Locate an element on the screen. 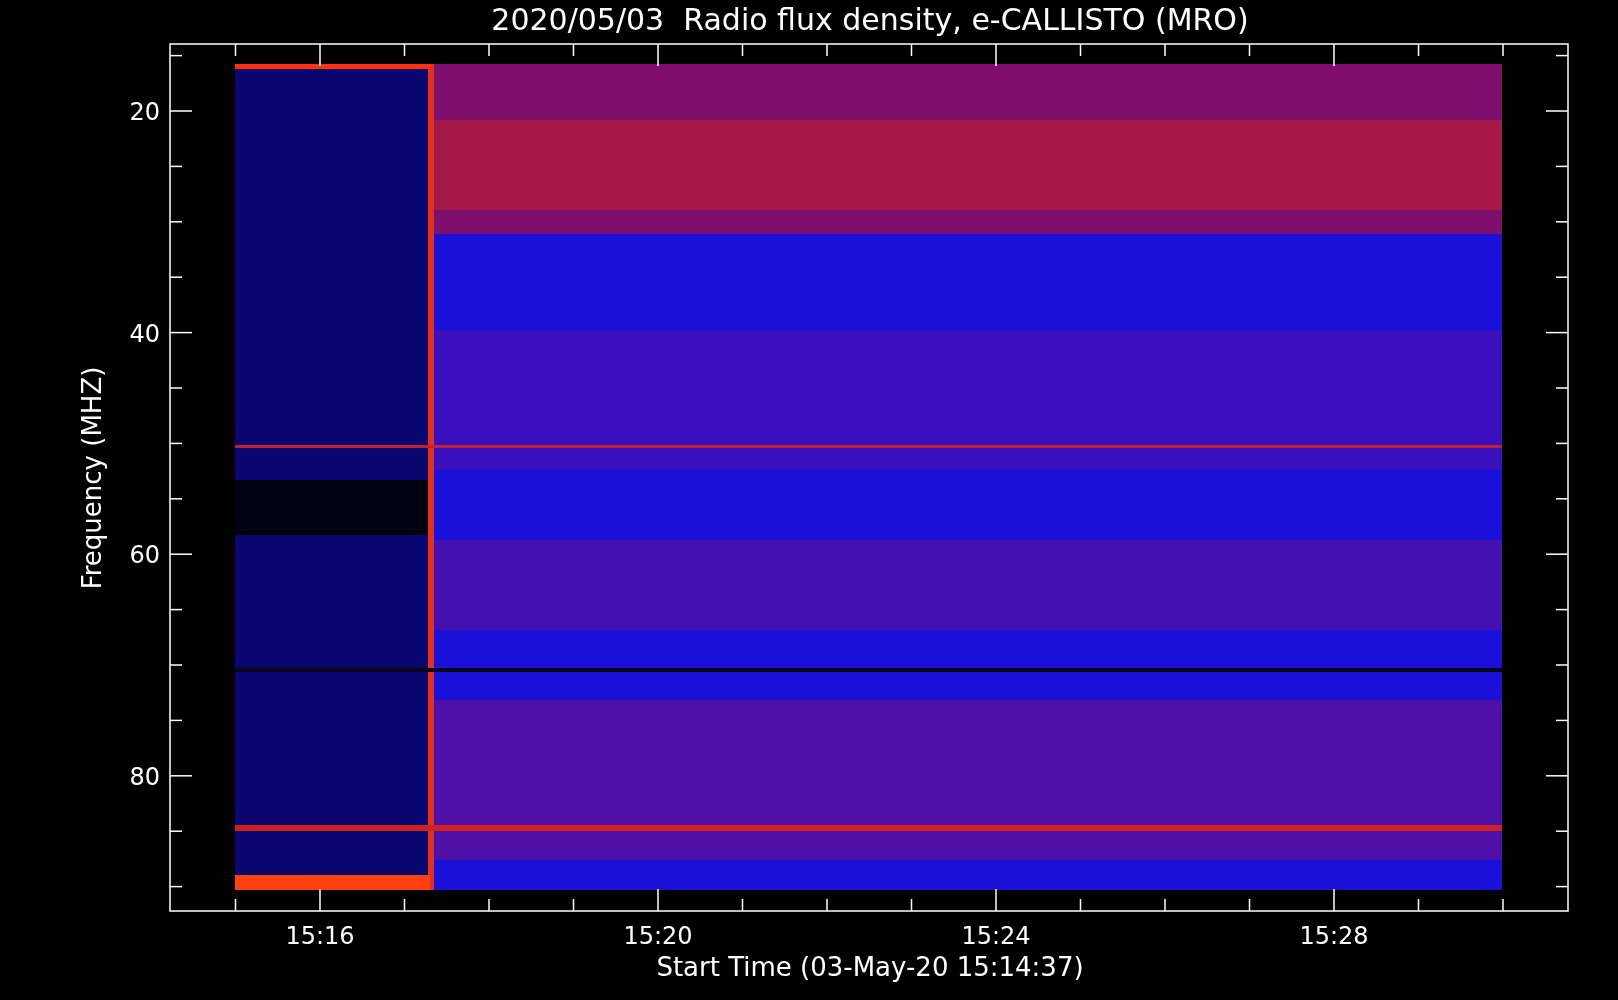  y-tick-label: 20 is located at coordinates (144, 112).